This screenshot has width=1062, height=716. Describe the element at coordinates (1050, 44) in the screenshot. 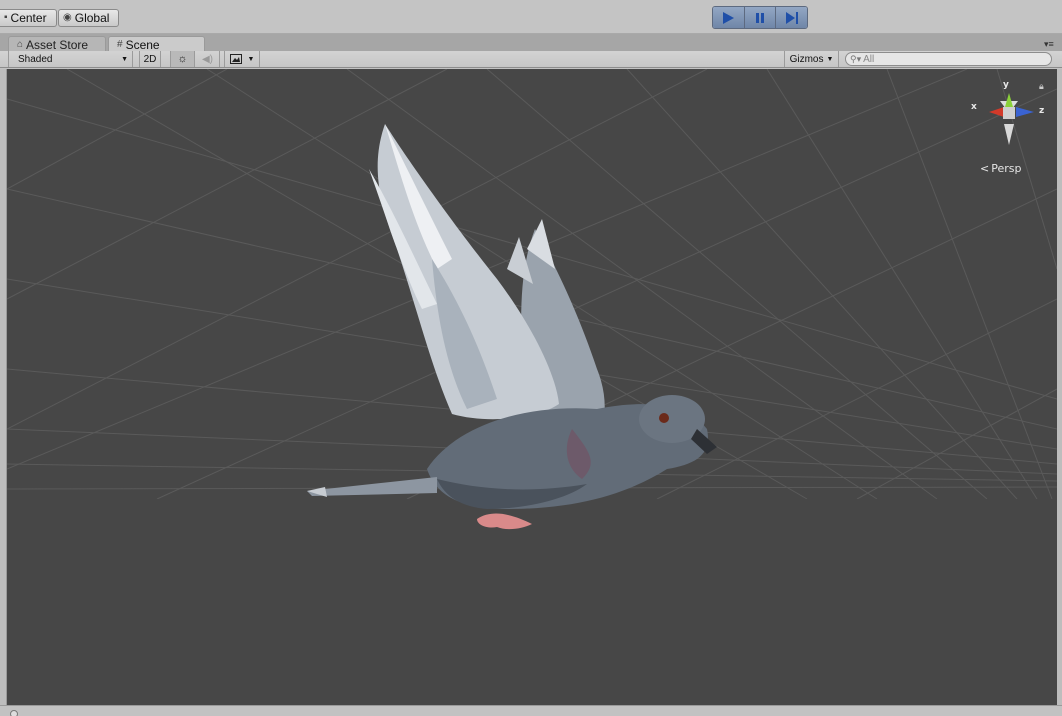

I see `tab-menu-icon: ▾≡` at that location.